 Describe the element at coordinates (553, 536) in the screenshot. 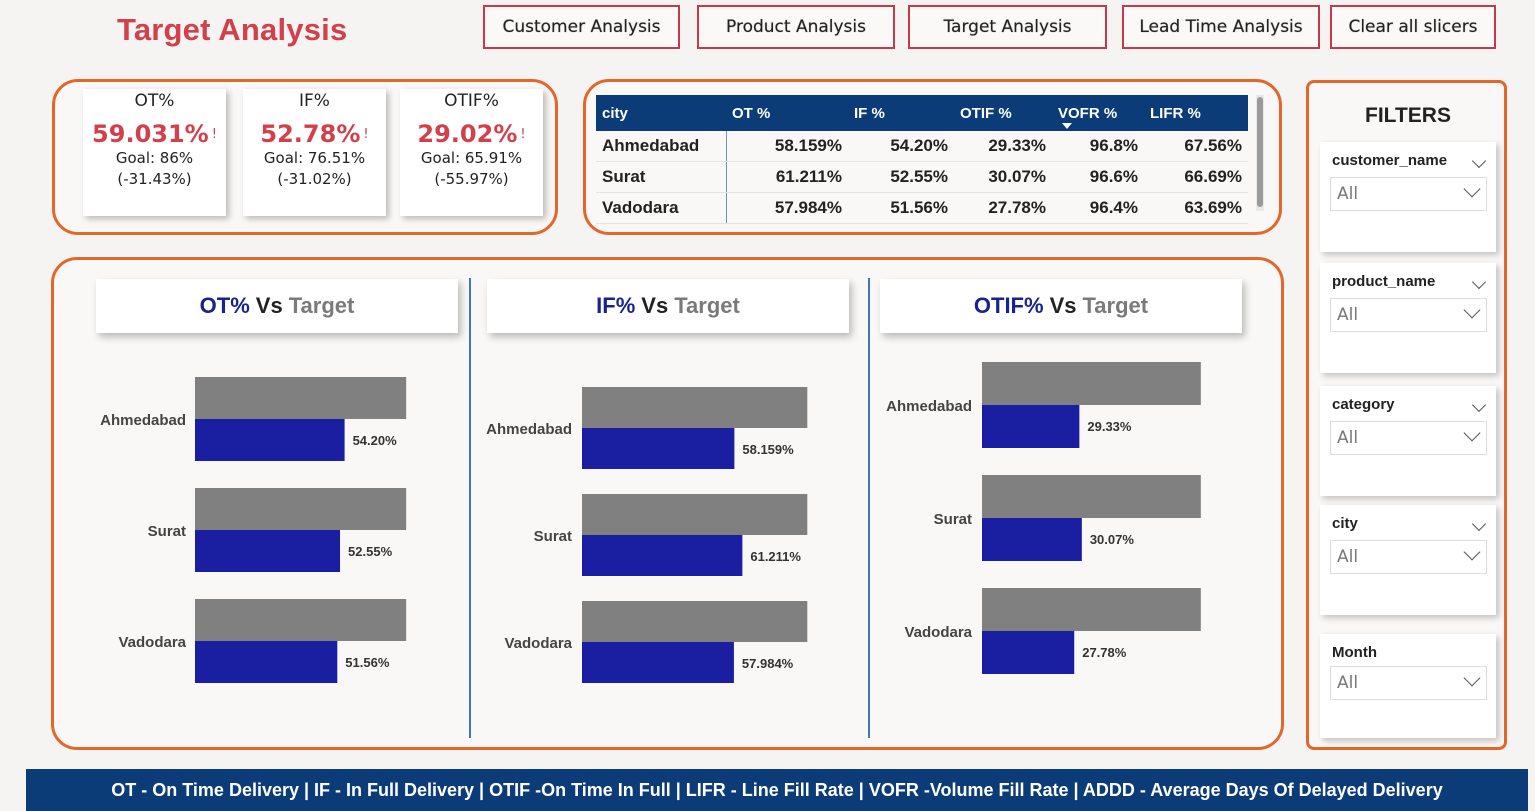

I see `category-label: Surat` at that location.